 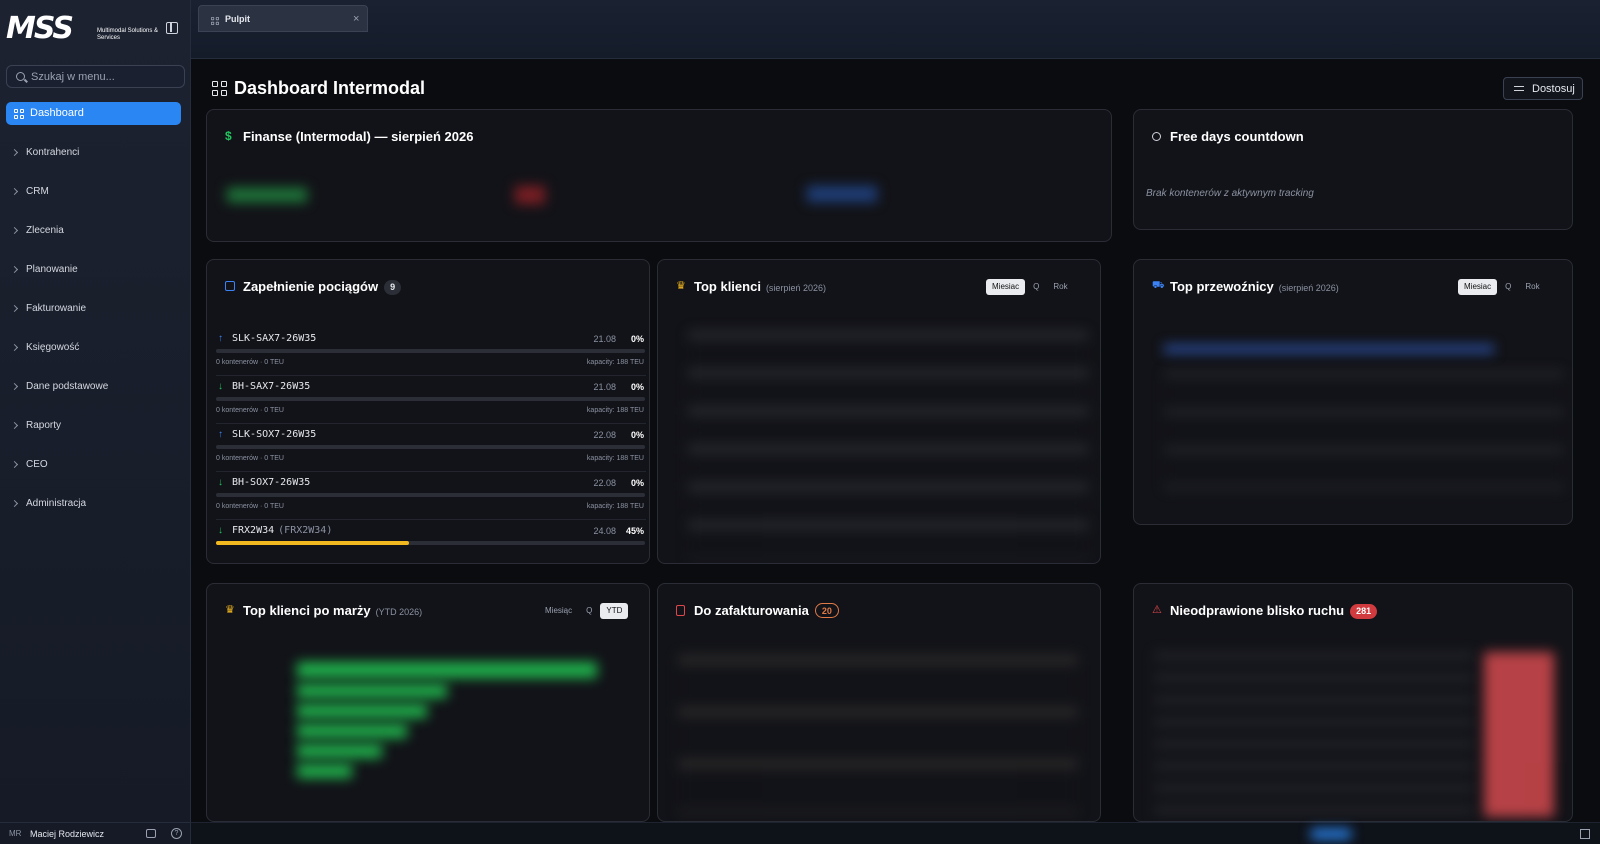 I want to click on sidebar-item-label: Administracja, so click(x=56, y=503).